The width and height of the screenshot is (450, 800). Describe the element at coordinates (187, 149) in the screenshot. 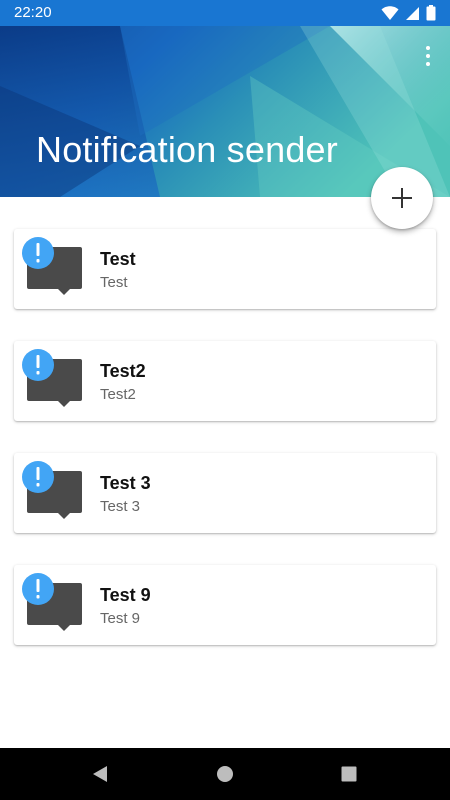

I see `app-title: Notification sender` at that location.